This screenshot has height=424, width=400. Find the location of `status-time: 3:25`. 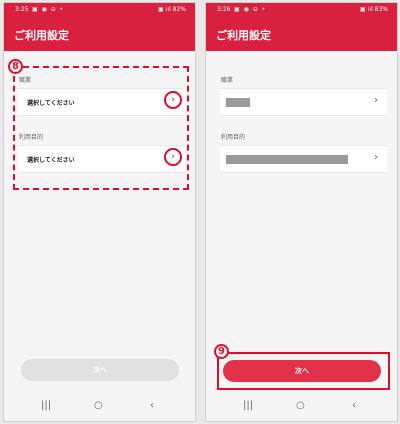

status-time: 3:25 is located at coordinates (22, 9).